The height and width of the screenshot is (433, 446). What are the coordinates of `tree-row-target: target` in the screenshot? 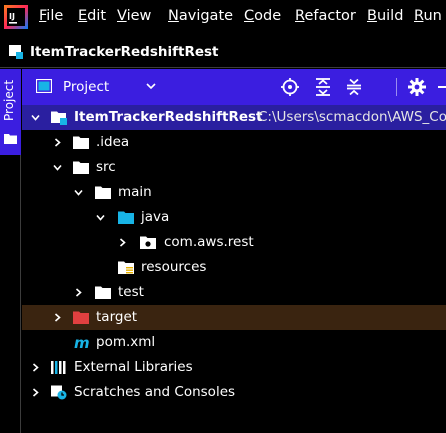 It's located at (234, 317).